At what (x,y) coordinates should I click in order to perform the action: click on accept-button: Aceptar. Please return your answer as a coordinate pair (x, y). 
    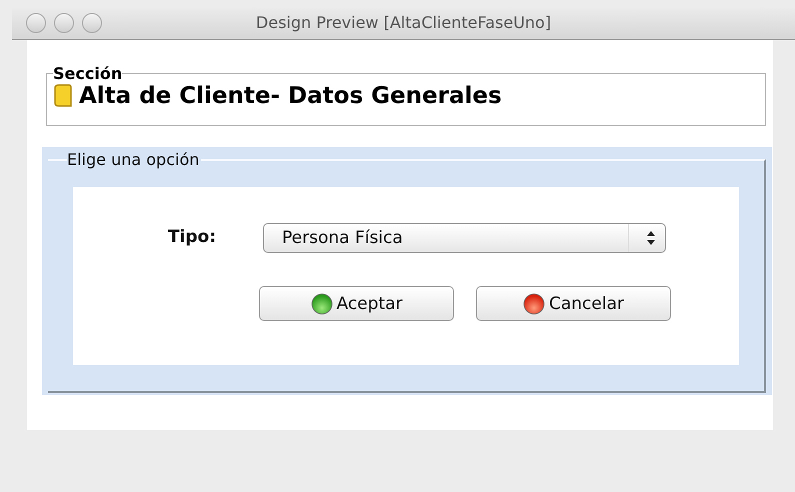
    Looking at the image, I should click on (356, 303).